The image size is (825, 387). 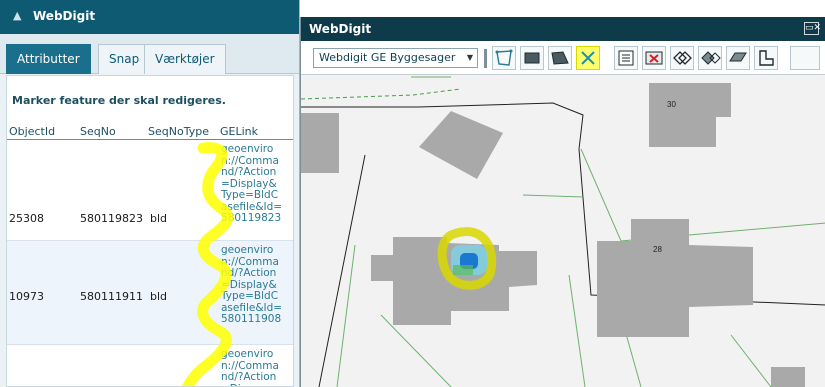 What do you see at coordinates (532, 58) in the screenshot?
I see `rectangle-icon` at bounding box center [532, 58].